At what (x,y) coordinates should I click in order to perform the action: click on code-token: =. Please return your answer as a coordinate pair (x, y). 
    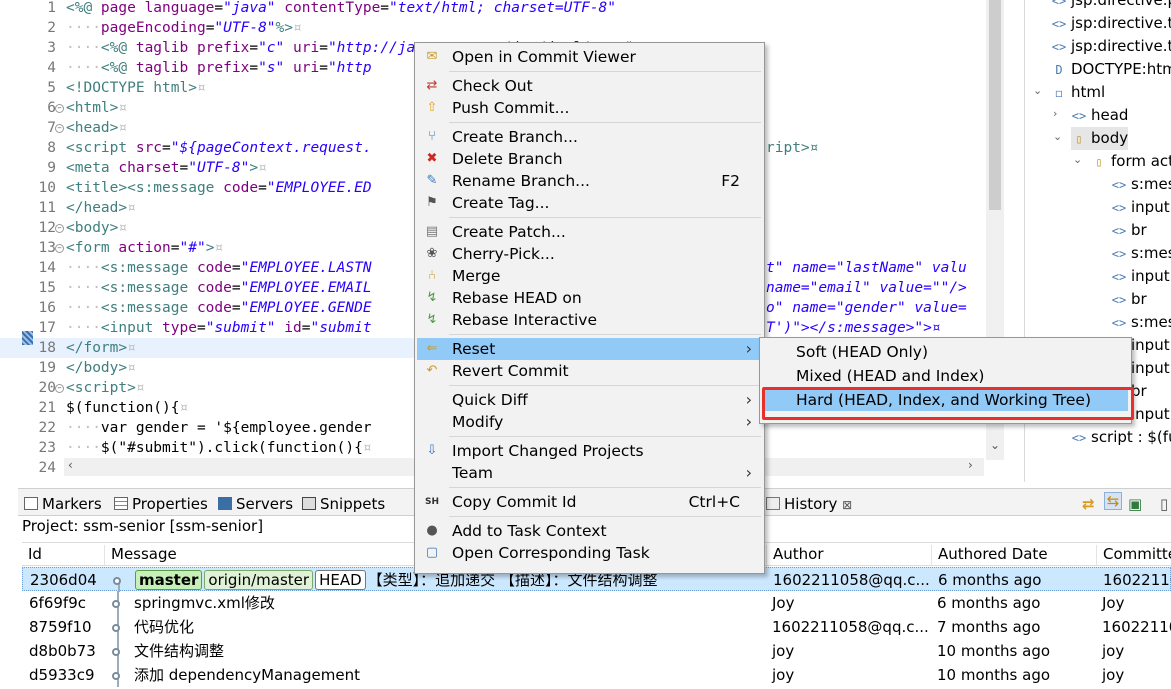
    Looking at the image, I should click on (236, 288).